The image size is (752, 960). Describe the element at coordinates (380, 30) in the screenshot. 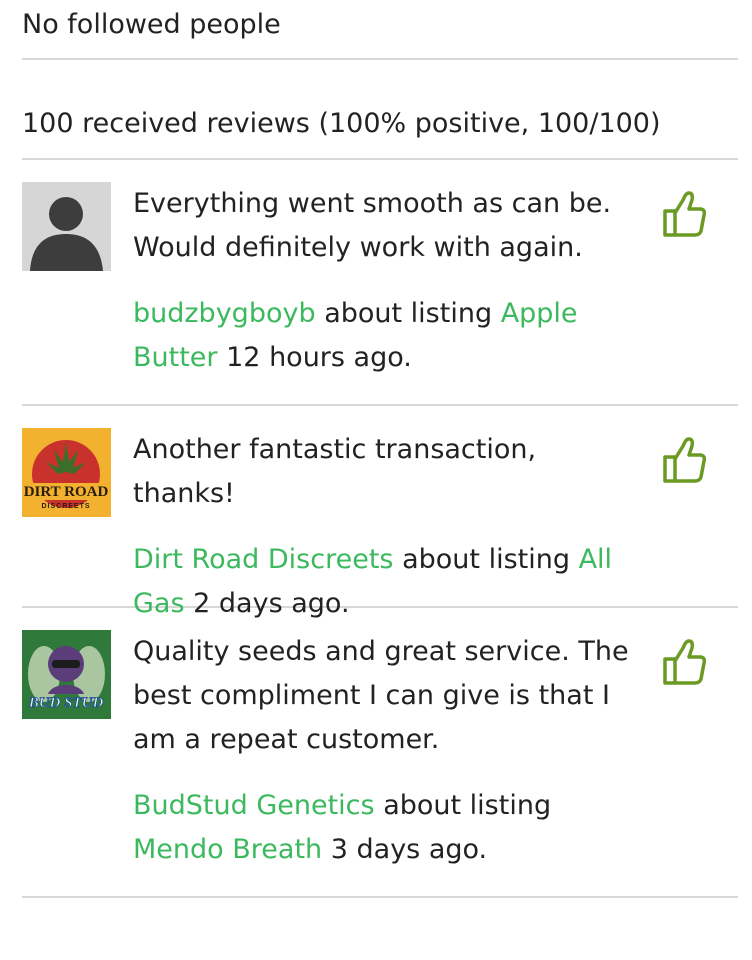

I see `followed-people-status: No followed people` at that location.